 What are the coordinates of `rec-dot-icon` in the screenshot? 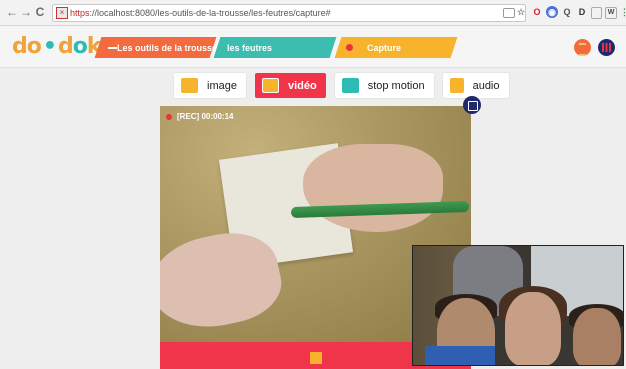 It's located at (169, 116).